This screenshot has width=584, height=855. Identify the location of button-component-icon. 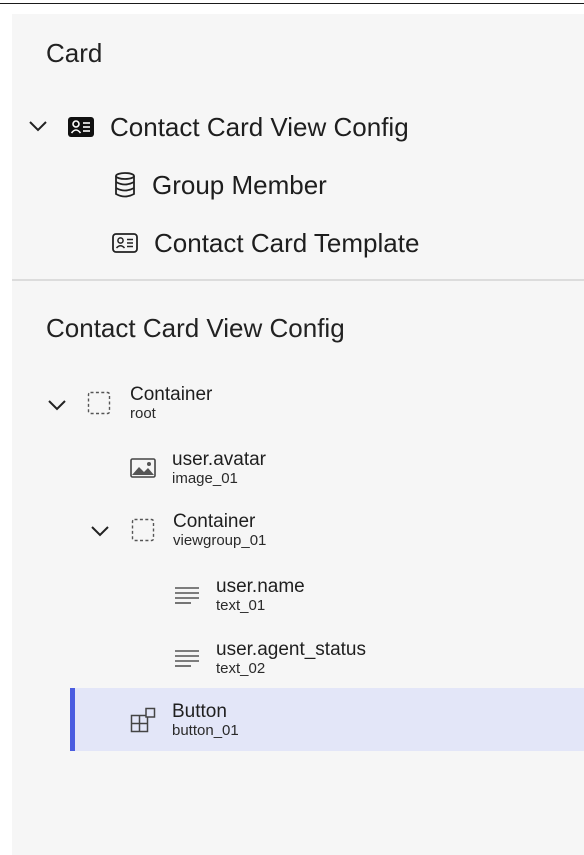
(143, 720).